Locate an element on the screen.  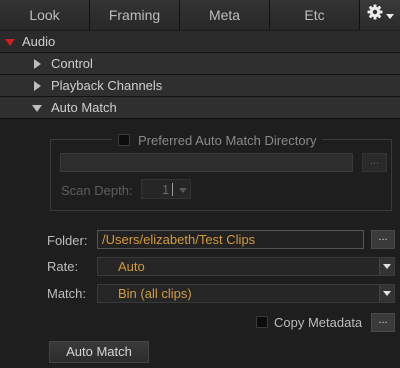
folder-label: Folder: is located at coordinates (67, 240).